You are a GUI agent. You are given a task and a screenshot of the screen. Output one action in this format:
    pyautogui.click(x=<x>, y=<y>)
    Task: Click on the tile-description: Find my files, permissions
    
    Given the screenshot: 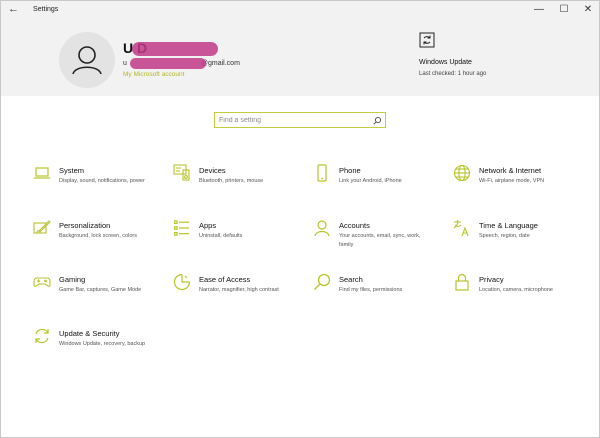 What is the action you would take?
    pyautogui.click(x=371, y=290)
    